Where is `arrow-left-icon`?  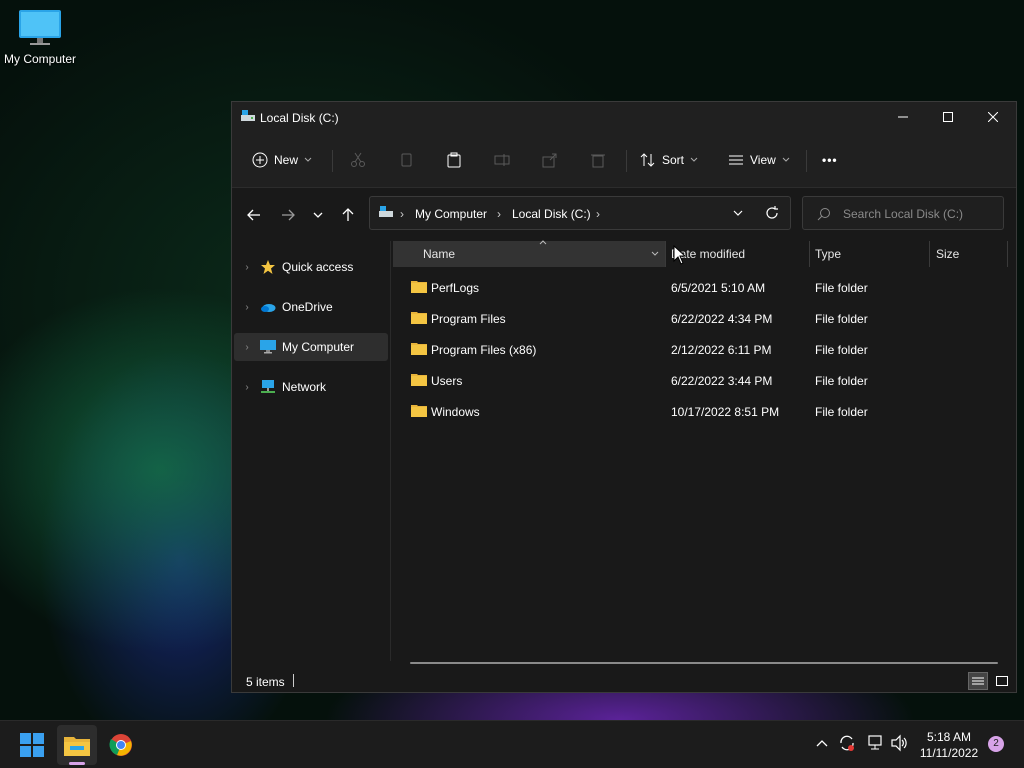 arrow-left-icon is located at coordinates (253, 215).